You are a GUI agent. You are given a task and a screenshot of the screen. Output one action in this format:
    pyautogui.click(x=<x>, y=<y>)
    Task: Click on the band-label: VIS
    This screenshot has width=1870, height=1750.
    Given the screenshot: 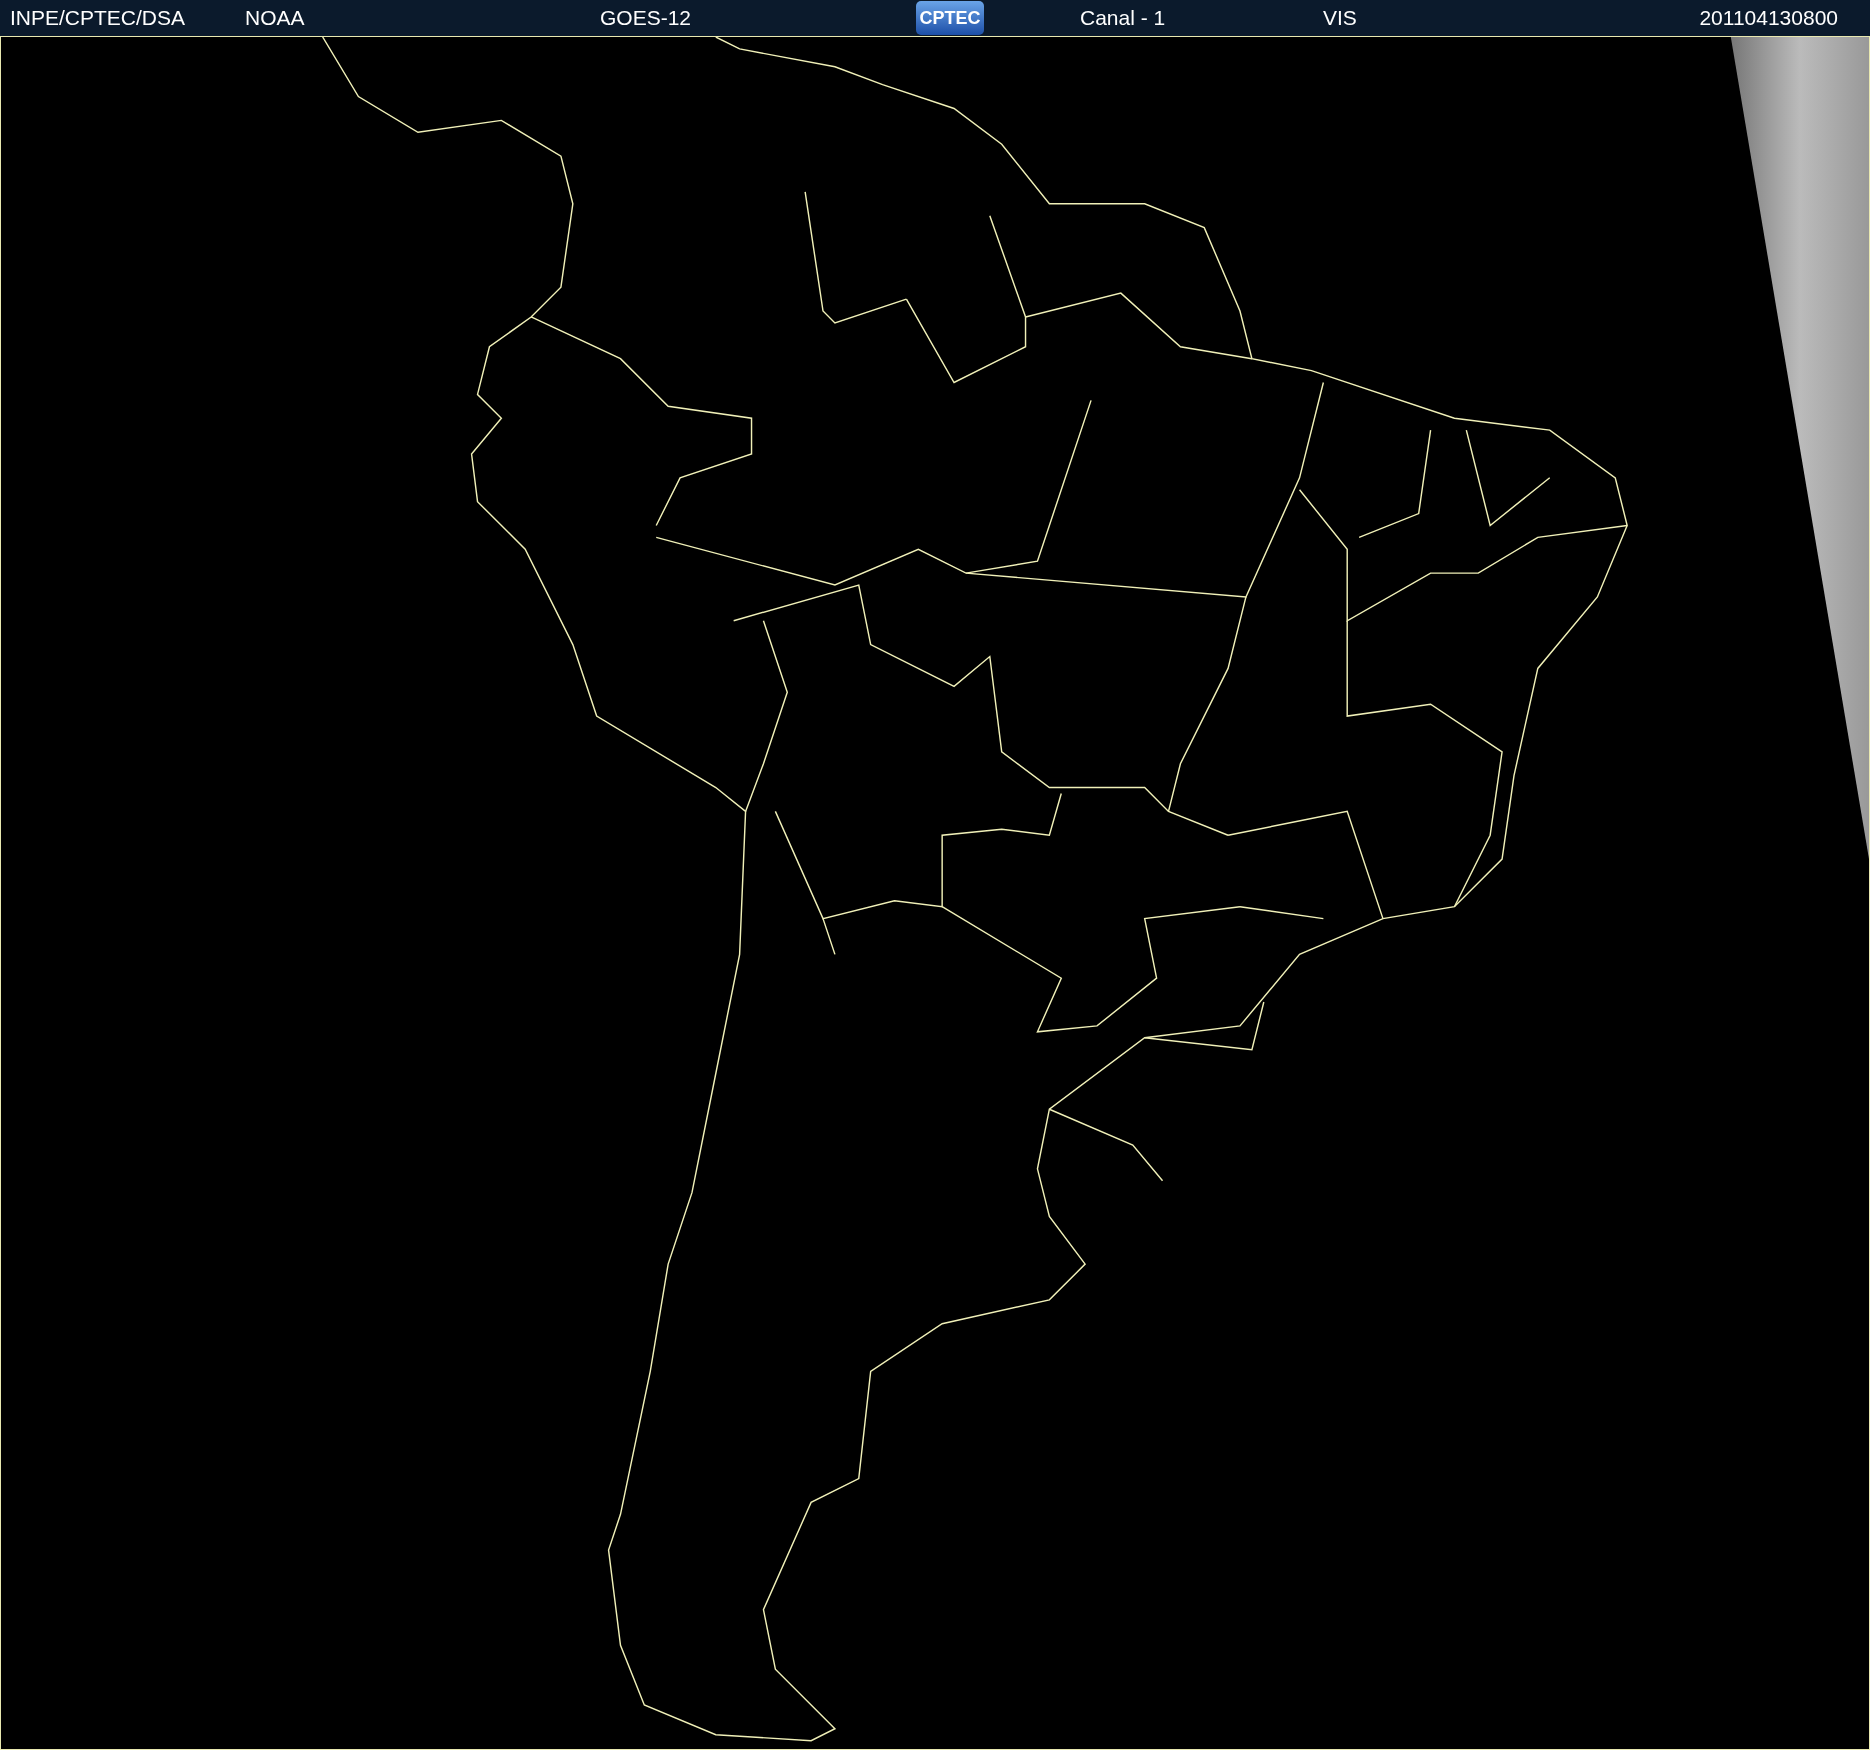 What is the action you would take?
    pyautogui.click(x=1340, y=18)
    